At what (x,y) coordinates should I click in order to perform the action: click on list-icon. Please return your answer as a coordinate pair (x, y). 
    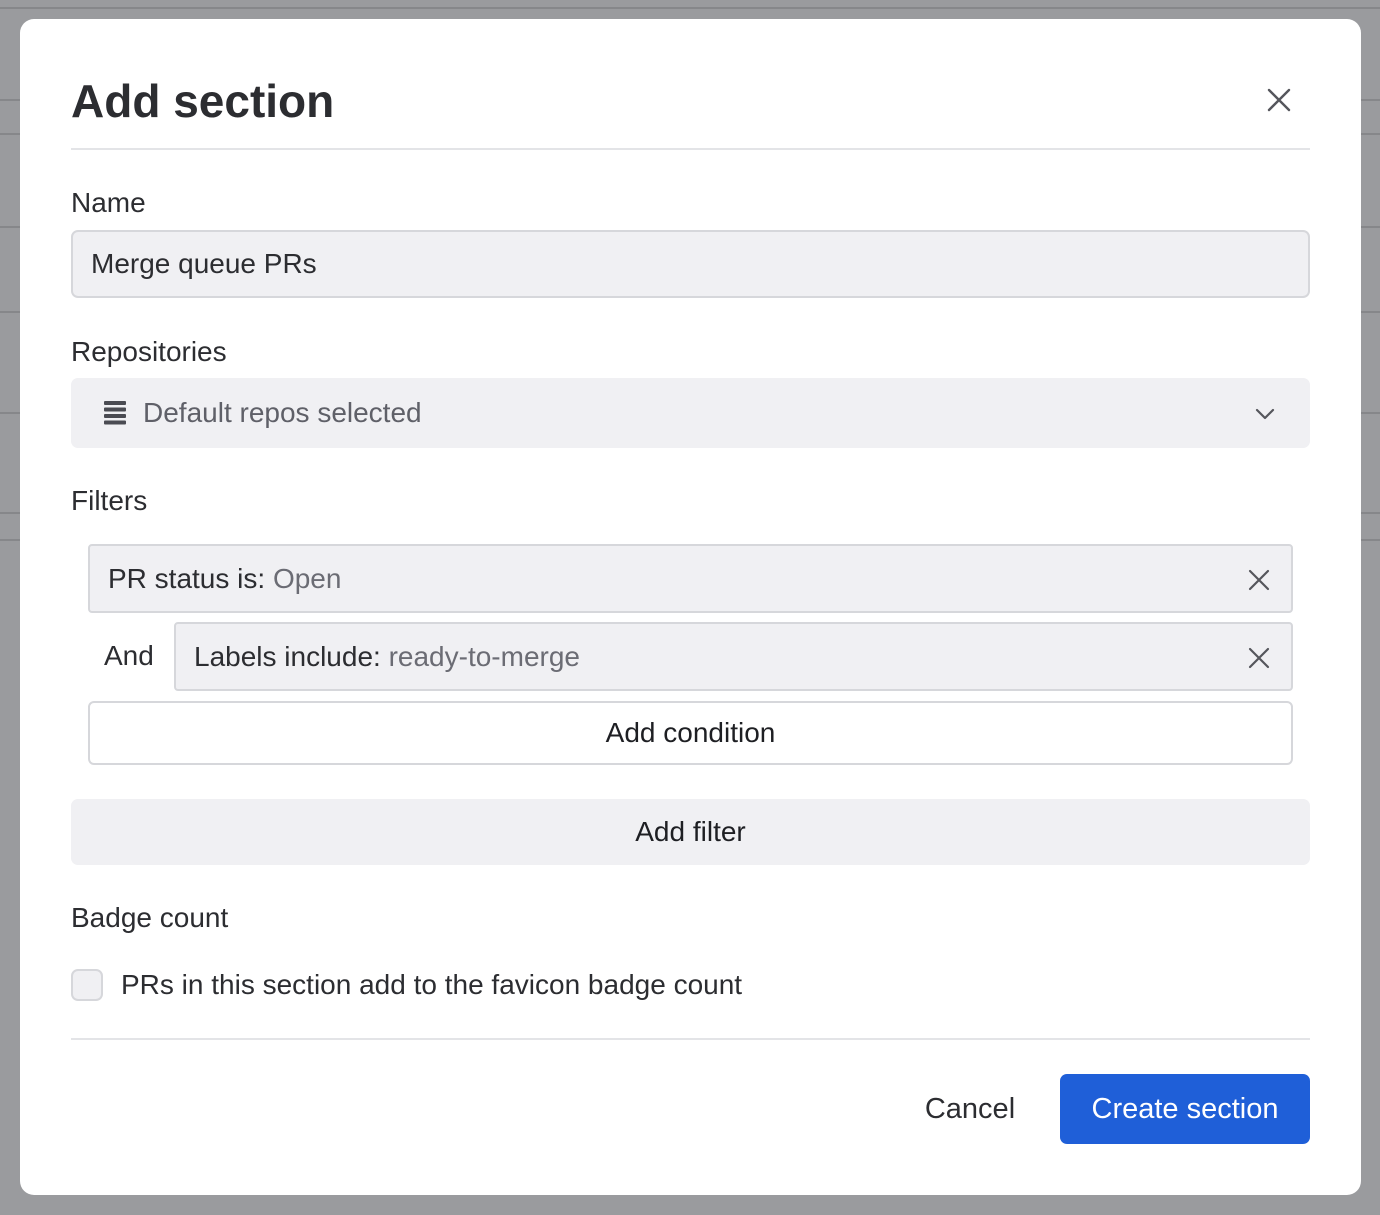
    Looking at the image, I should click on (115, 413).